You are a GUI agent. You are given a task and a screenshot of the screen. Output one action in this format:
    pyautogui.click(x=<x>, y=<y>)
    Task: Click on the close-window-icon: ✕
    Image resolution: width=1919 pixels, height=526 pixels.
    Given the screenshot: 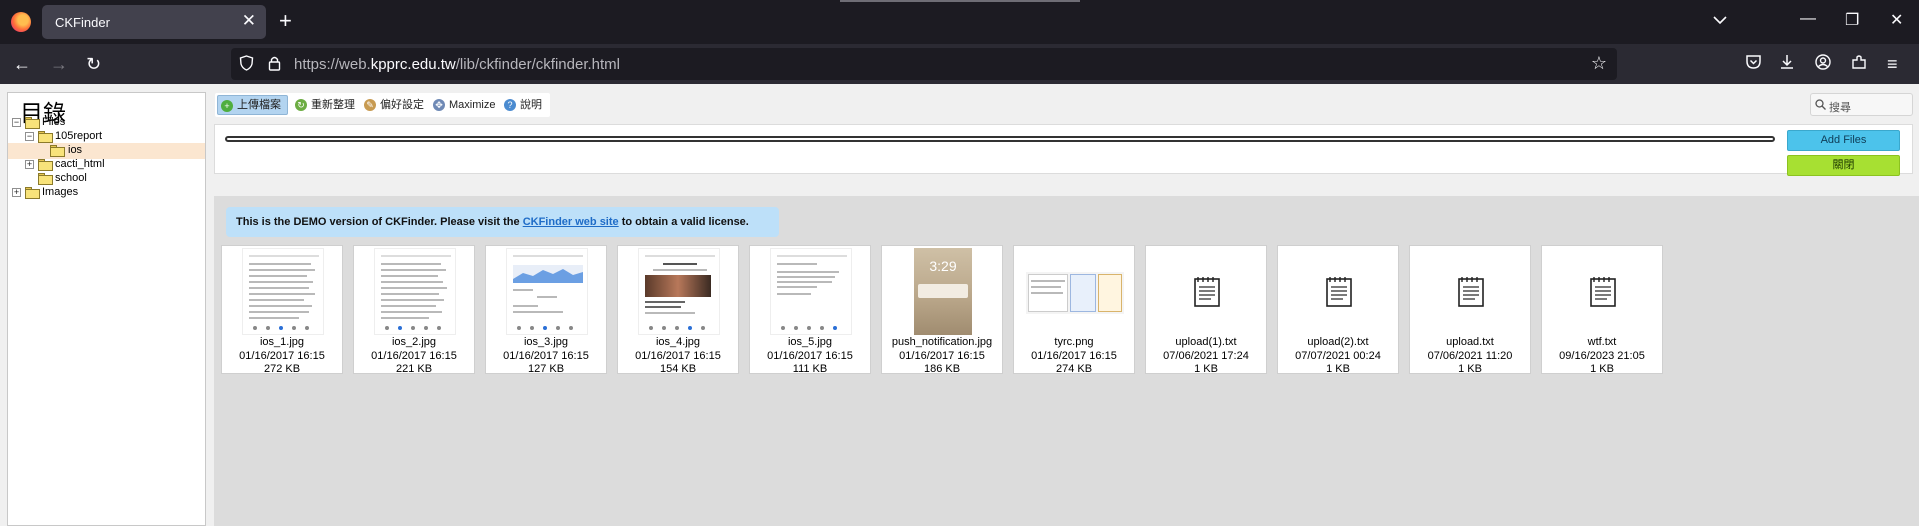 What is the action you would take?
    pyautogui.click(x=1896, y=20)
    